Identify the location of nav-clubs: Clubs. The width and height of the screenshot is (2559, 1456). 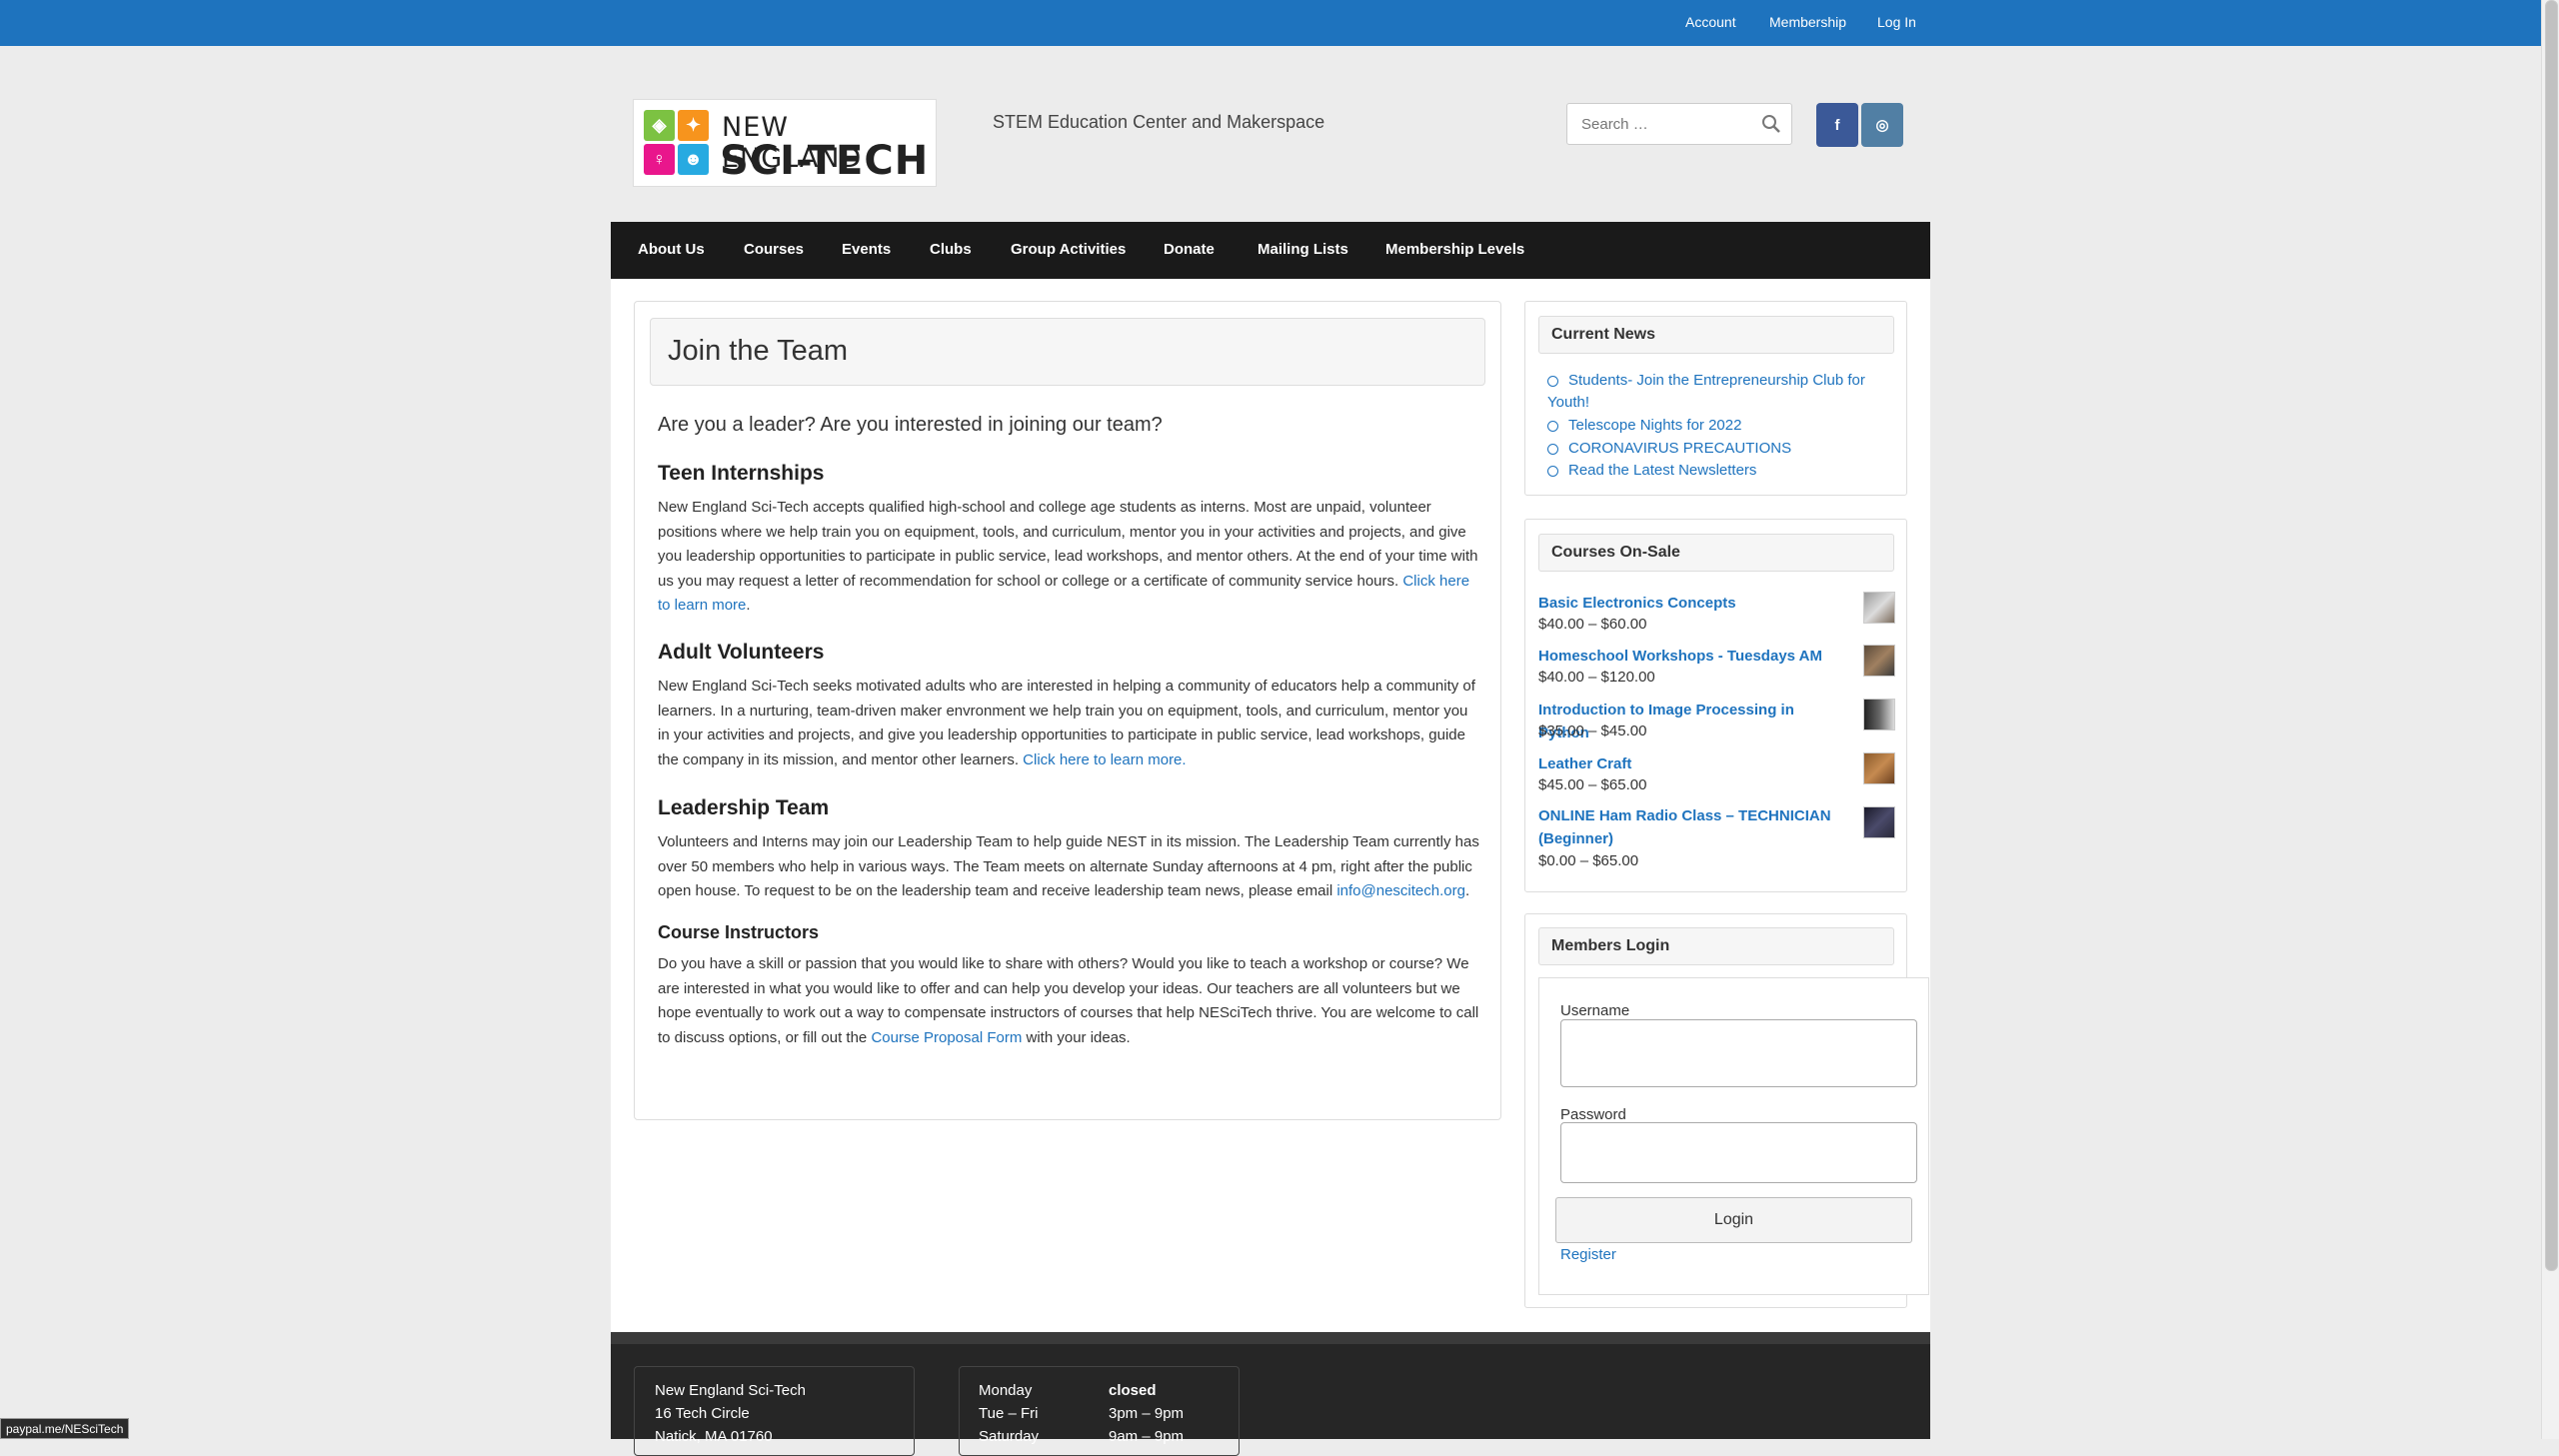
(951, 250).